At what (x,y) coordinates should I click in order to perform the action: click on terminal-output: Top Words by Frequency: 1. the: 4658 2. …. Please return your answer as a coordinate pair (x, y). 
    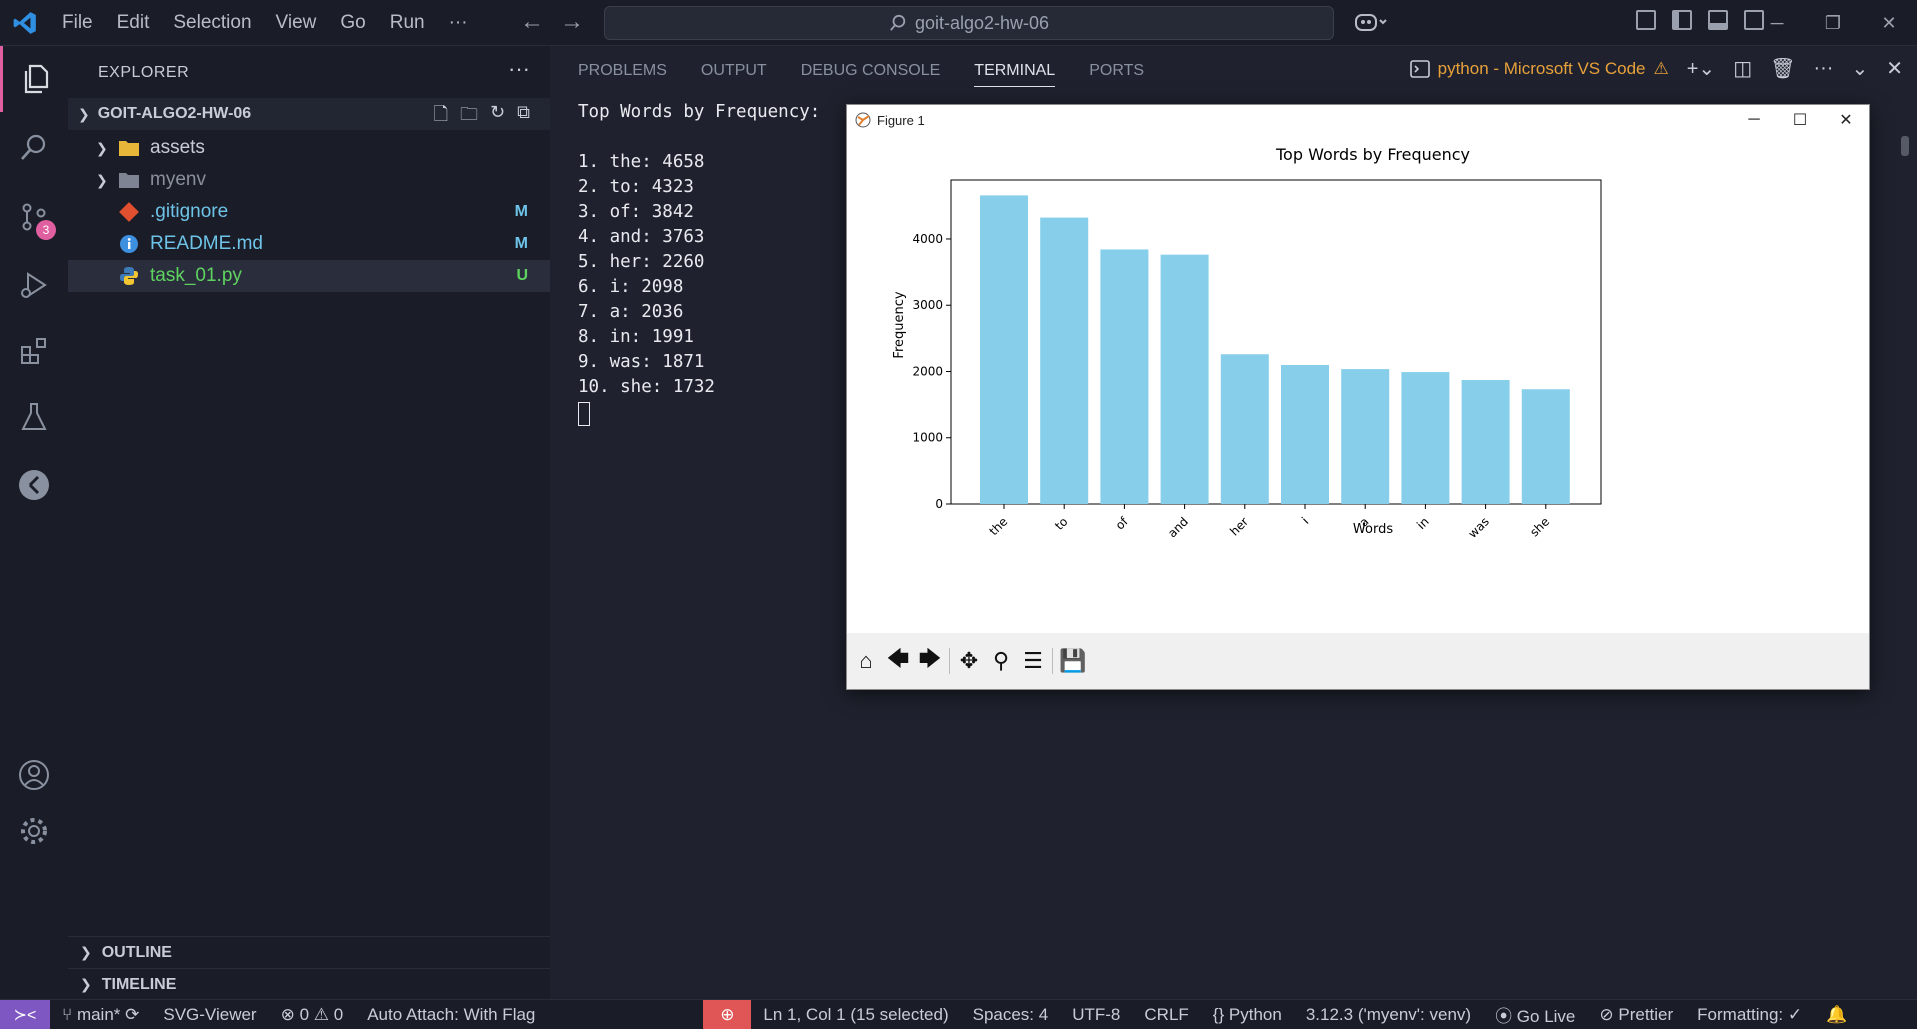
    Looking at the image, I should click on (699, 267).